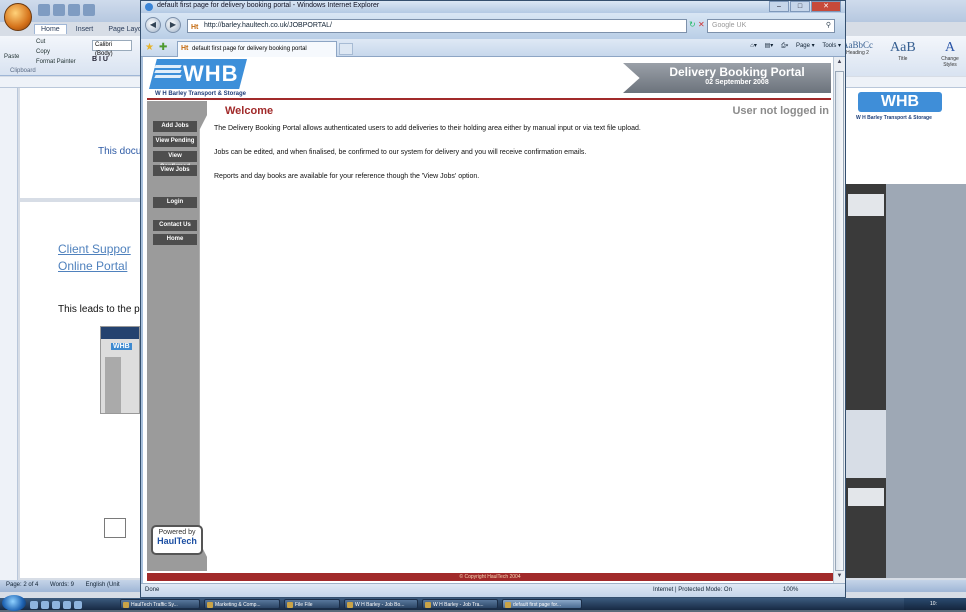 The image size is (966, 612). I want to click on header-divider, so click(489, 99).